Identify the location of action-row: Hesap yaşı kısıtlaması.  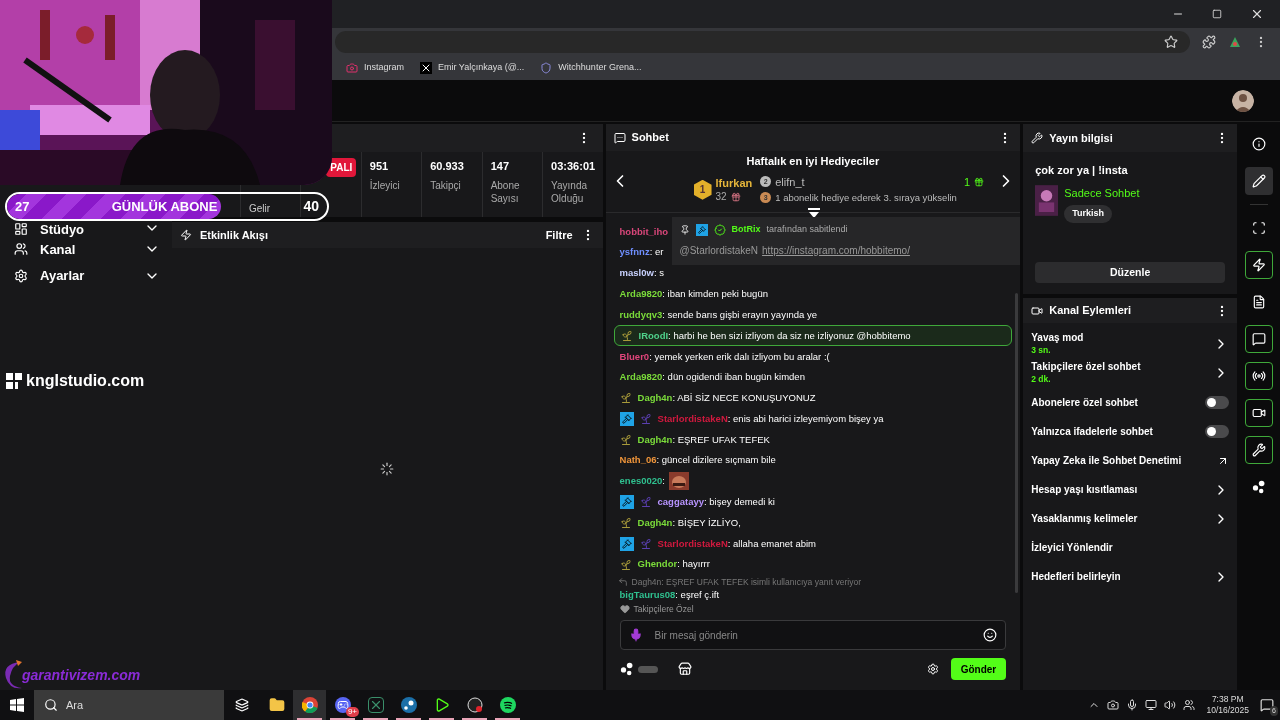
(1130, 489).